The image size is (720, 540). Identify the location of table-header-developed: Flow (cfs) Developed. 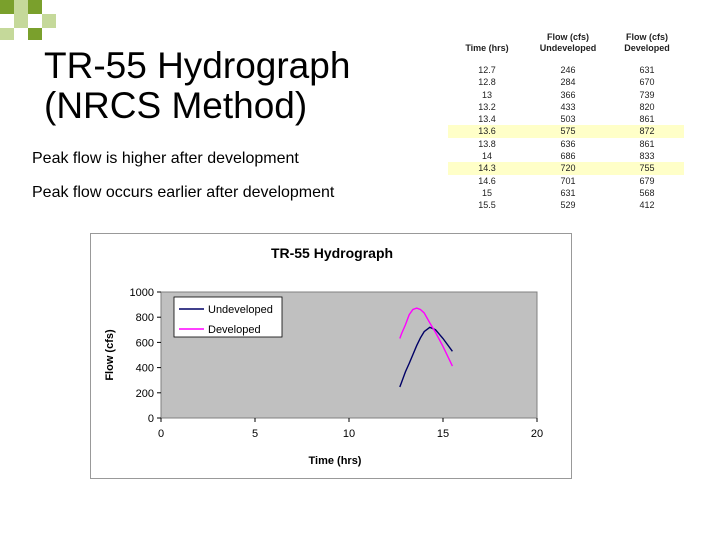
(647, 42).